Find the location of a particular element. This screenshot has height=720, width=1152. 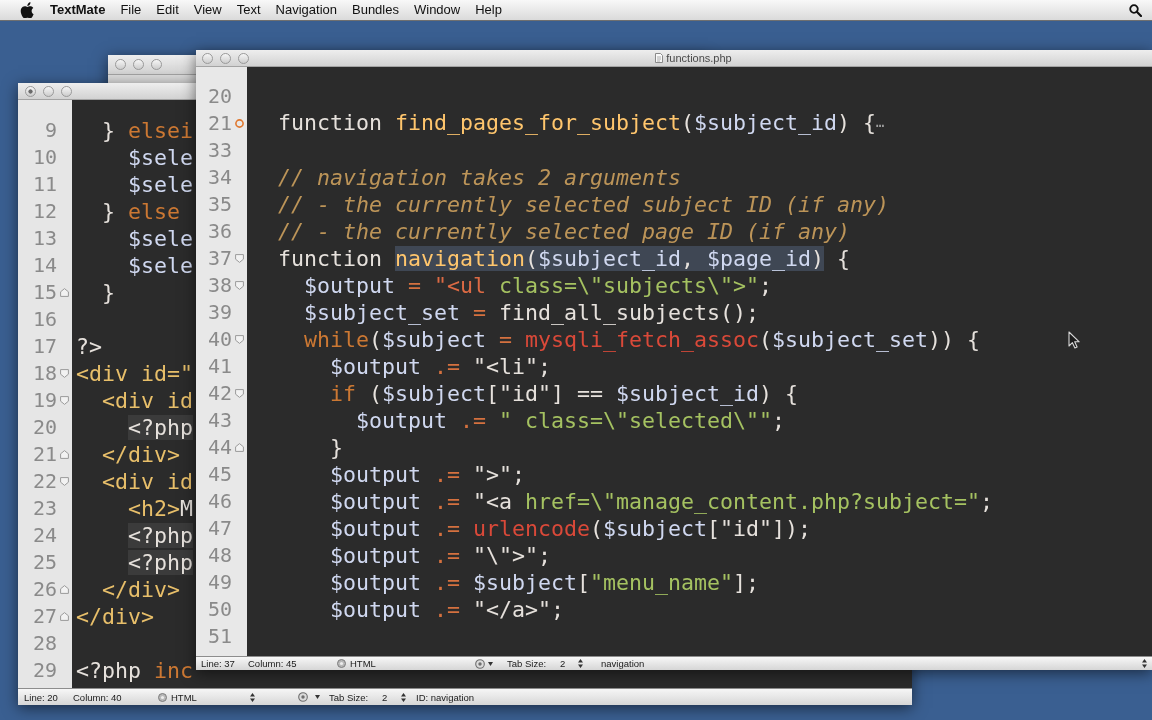

column-indicator: Column: 40 is located at coordinates (97, 697).